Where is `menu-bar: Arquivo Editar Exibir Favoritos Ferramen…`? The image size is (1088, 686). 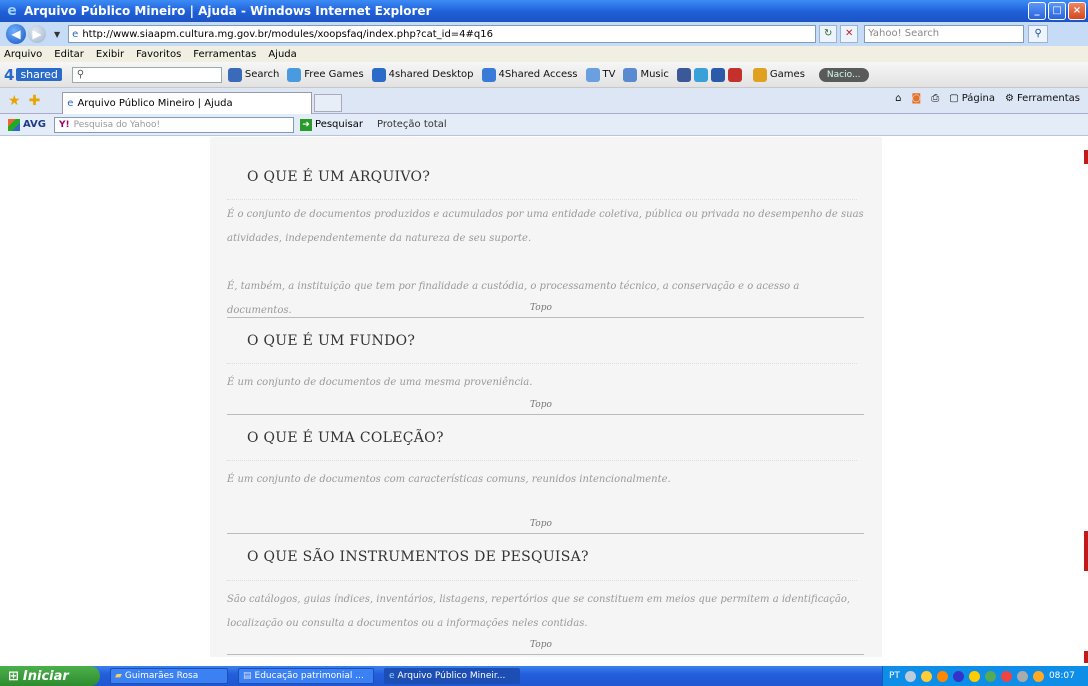 menu-bar: Arquivo Editar Exibir Favoritos Ferramen… is located at coordinates (544, 54).